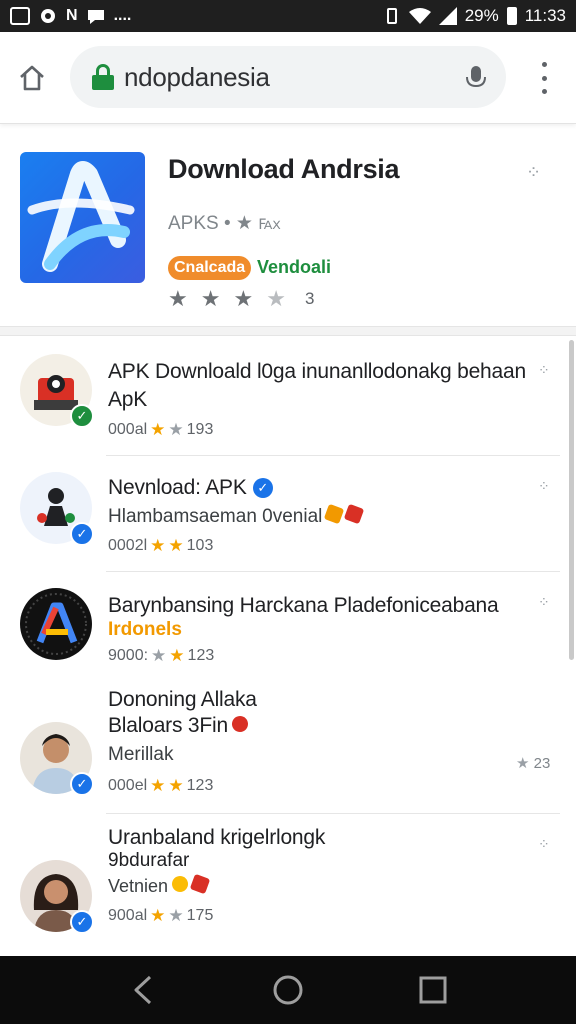 The height and width of the screenshot is (1024, 576). I want to click on item-rating-prefix: 000al, so click(128, 429).